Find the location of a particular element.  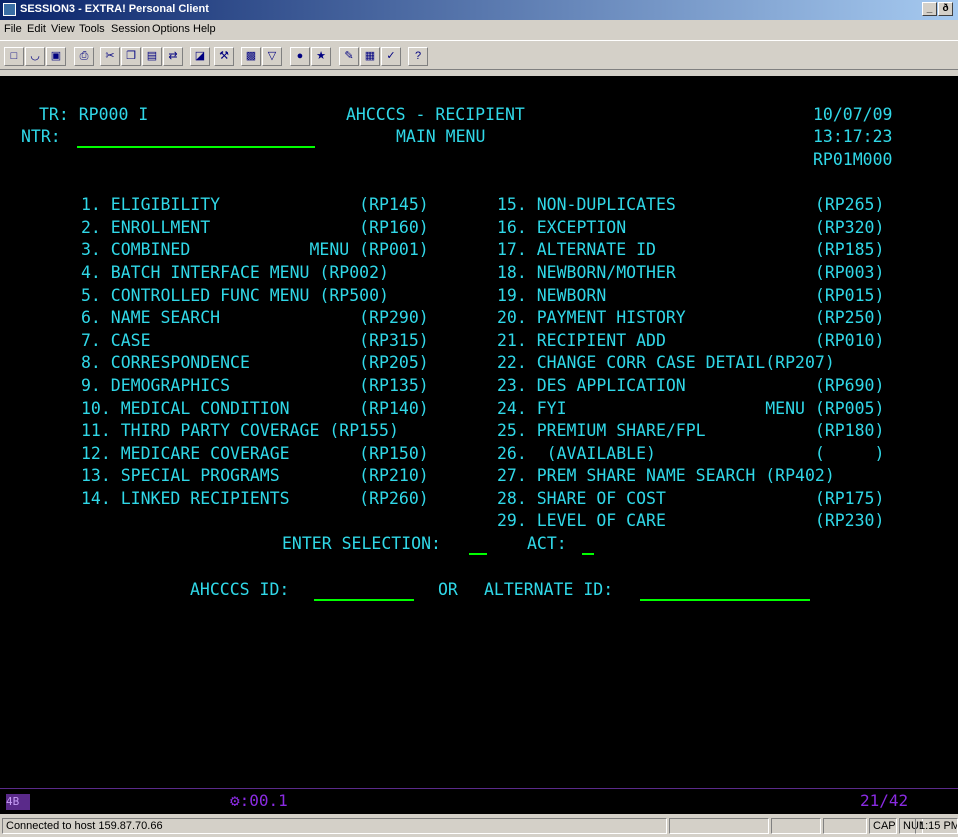

menu-file: File is located at coordinates (13, 29).